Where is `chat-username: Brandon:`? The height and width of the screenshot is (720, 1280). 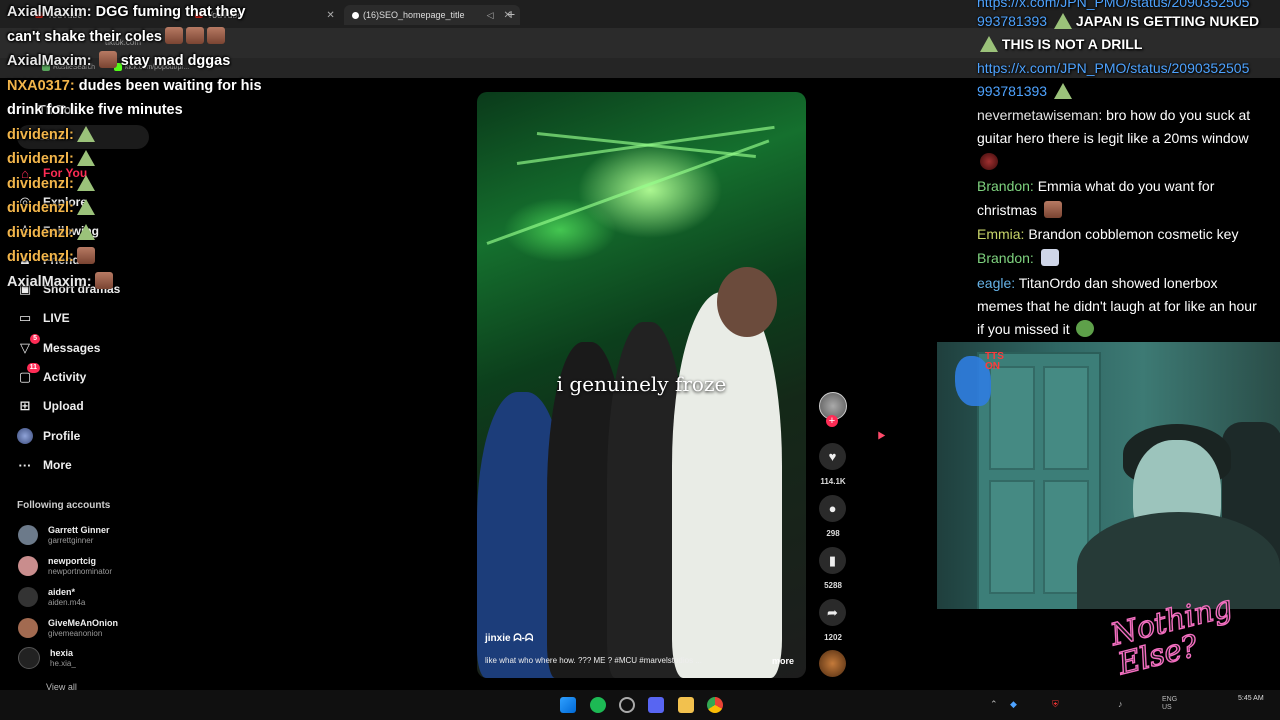 chat-username: Brandon: is located at coordinates (1005, 258).